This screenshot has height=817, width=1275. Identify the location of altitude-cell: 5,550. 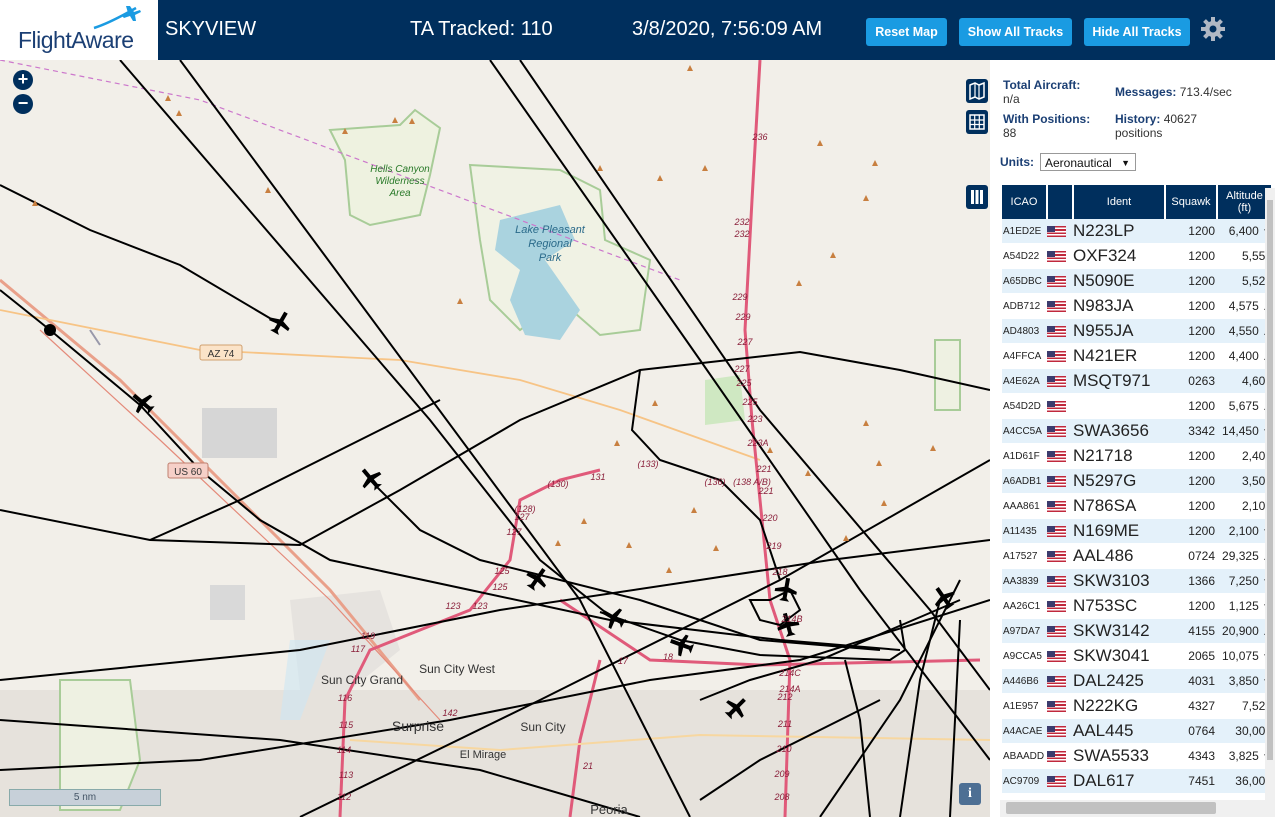
(1244, 256).